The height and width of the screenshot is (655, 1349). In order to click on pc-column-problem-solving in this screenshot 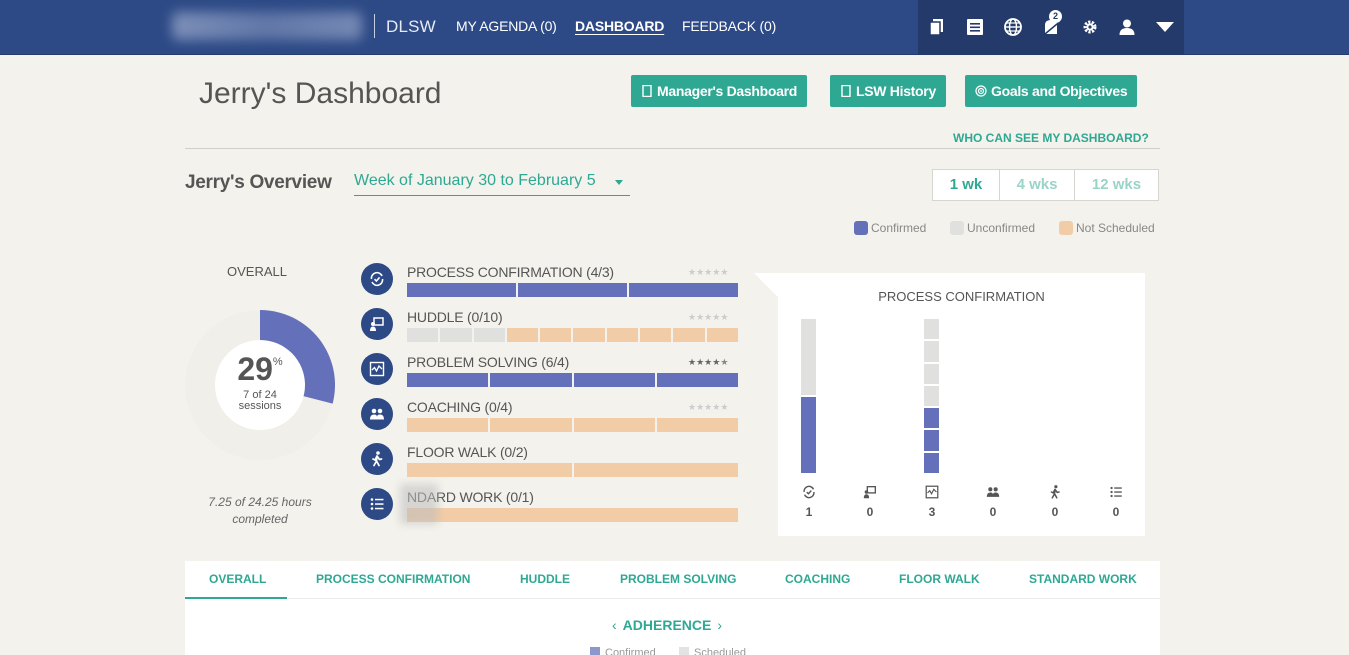, I will do `click(931, 396)`.